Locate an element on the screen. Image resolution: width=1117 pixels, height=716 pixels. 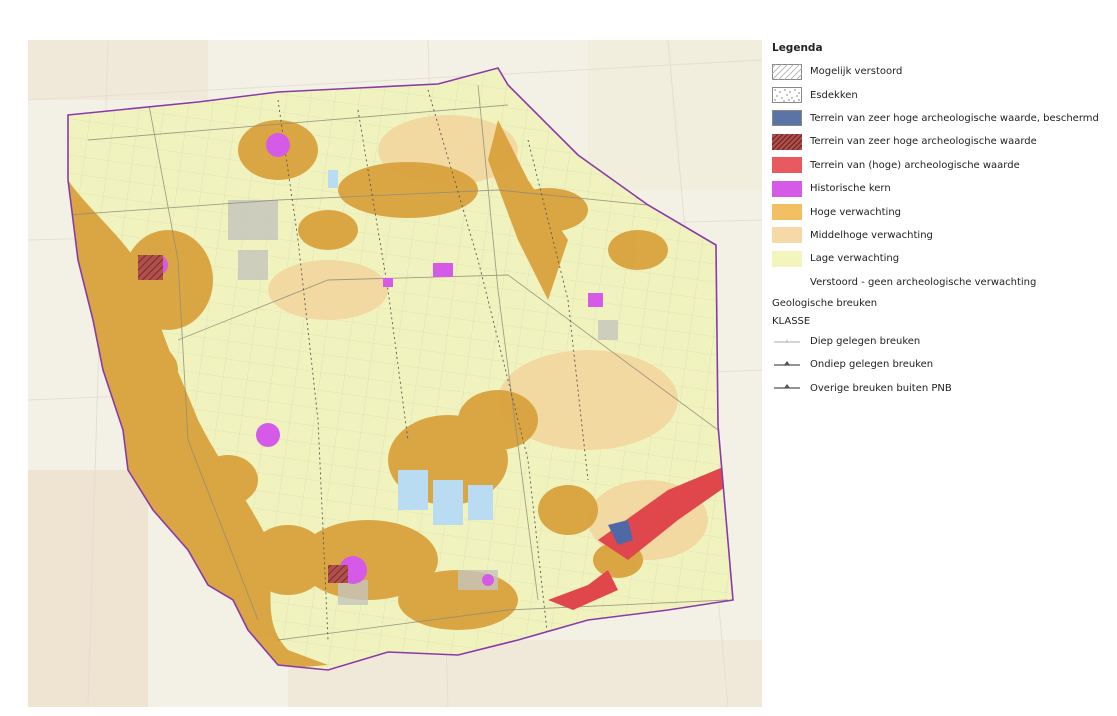
legend-item-hoge-waarde: Terrein van (hoge) archeologische waarde is located at coordinates (943, 165).